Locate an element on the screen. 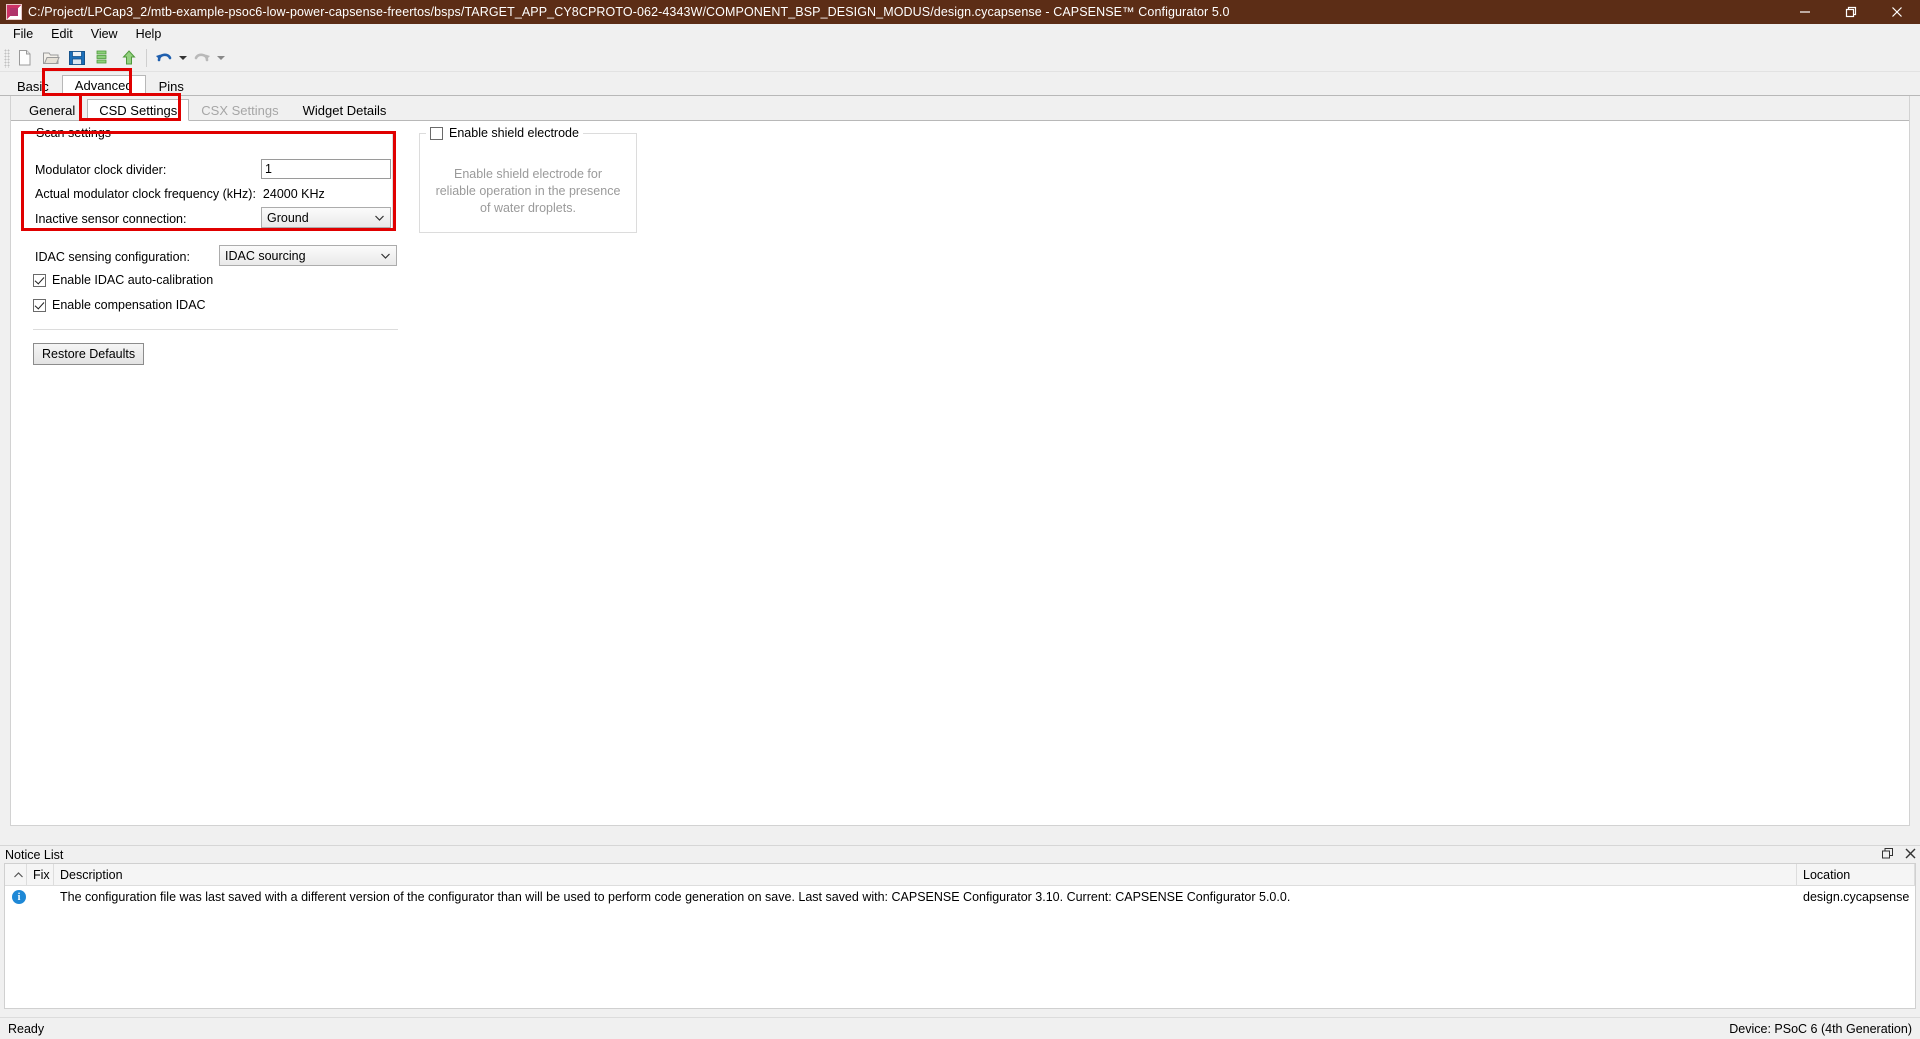 The height and width of the screenshot is (1039, 1920). enable-idac-auto-calibration-row: Enable IDAC auto-calibration is located at coordinates (123, 280).